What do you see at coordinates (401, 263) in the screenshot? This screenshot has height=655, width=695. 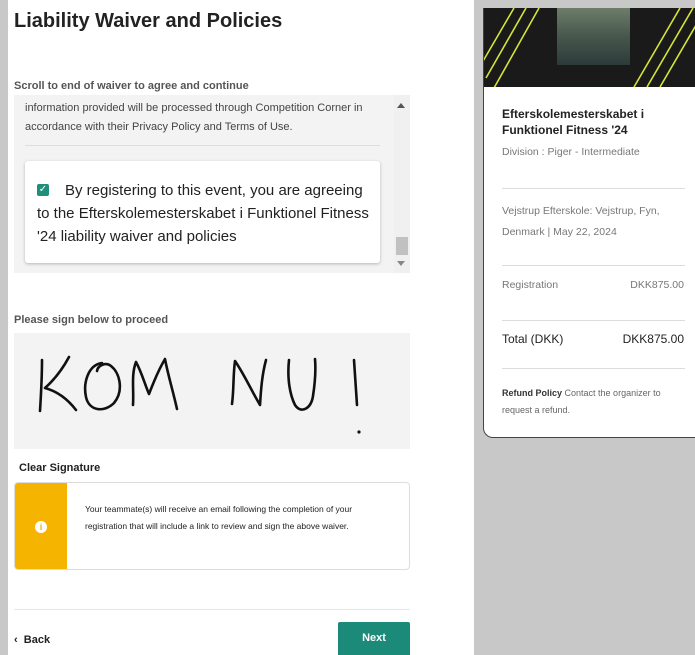 I see `scroll-down-arrow-icon` at bounding box center [401, 263].